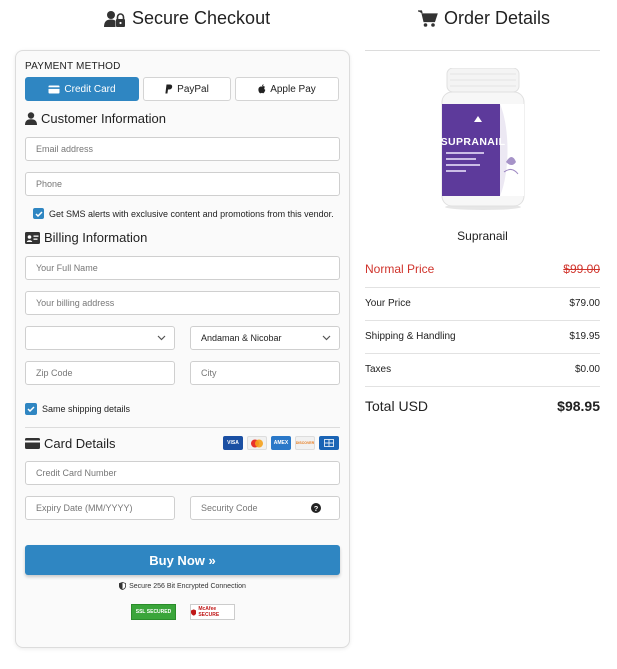 The image size is (617, 669). Describe the element at coordinates (584, 303) in the screenshot. I see `your-price-amount: $79.00` at that location.